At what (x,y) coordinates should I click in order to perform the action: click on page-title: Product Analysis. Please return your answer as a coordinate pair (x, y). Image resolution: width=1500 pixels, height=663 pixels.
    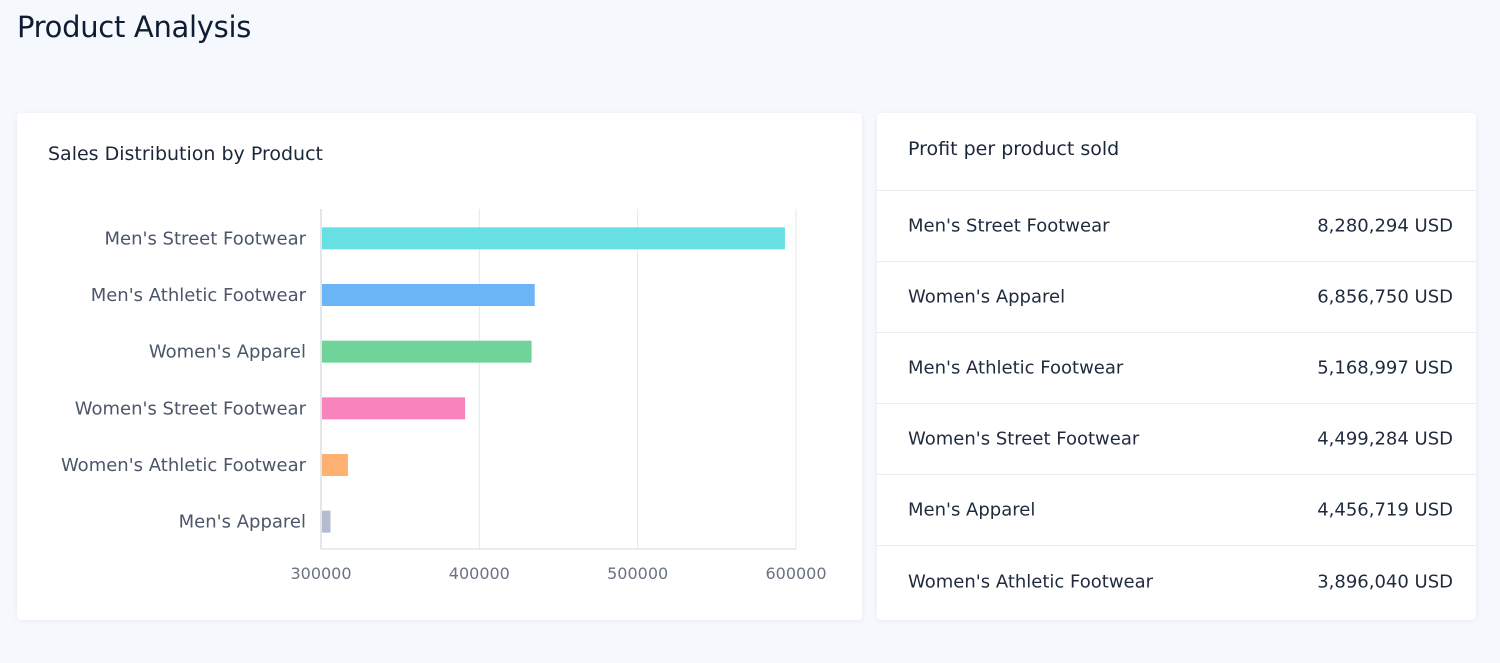
    Looking at the image, I should click on (134, 27).